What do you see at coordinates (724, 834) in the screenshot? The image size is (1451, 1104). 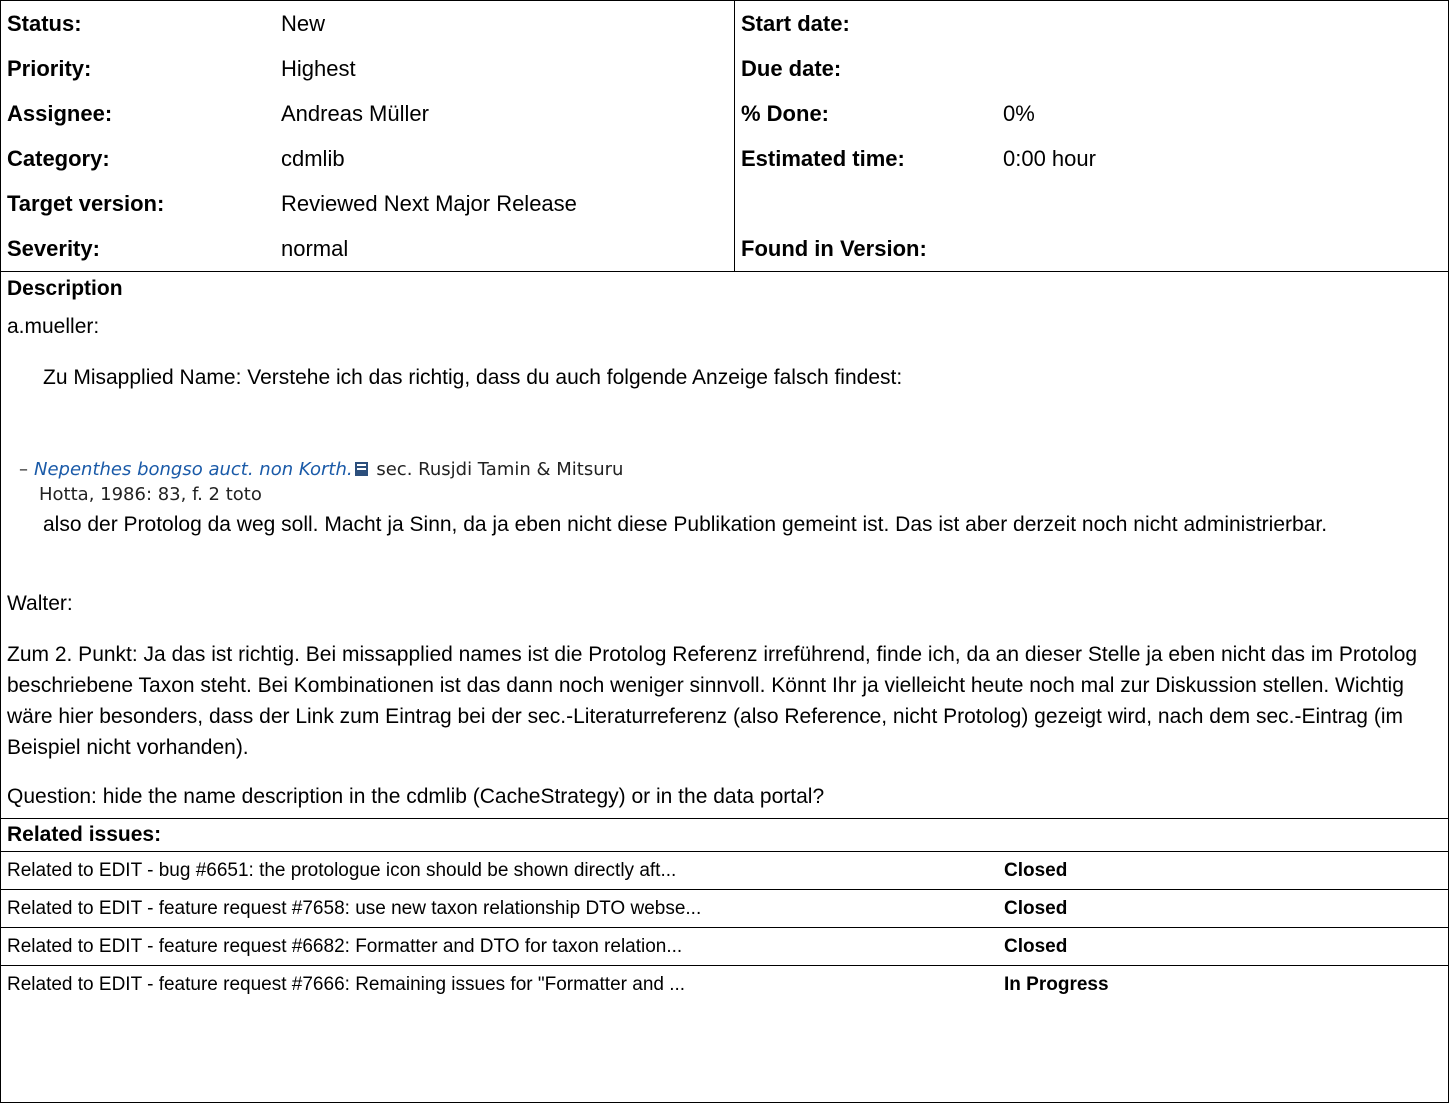 I see `related-issues-heading: Related issues:` at bounding box center [724, 834].